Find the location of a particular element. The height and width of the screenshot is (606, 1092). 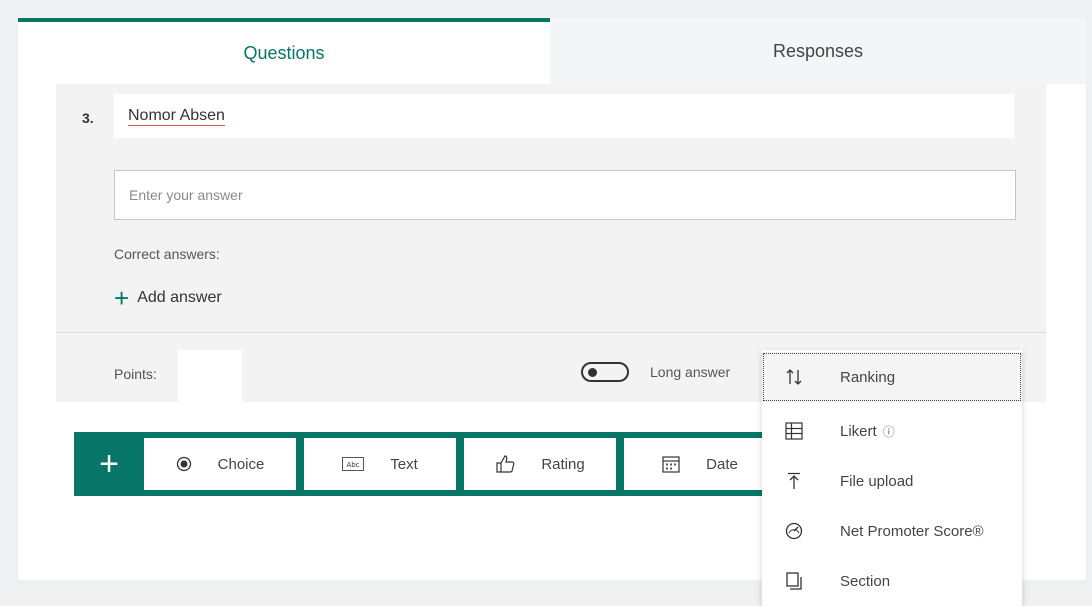

choice-button: Choice is located at coordinates (220, 464).